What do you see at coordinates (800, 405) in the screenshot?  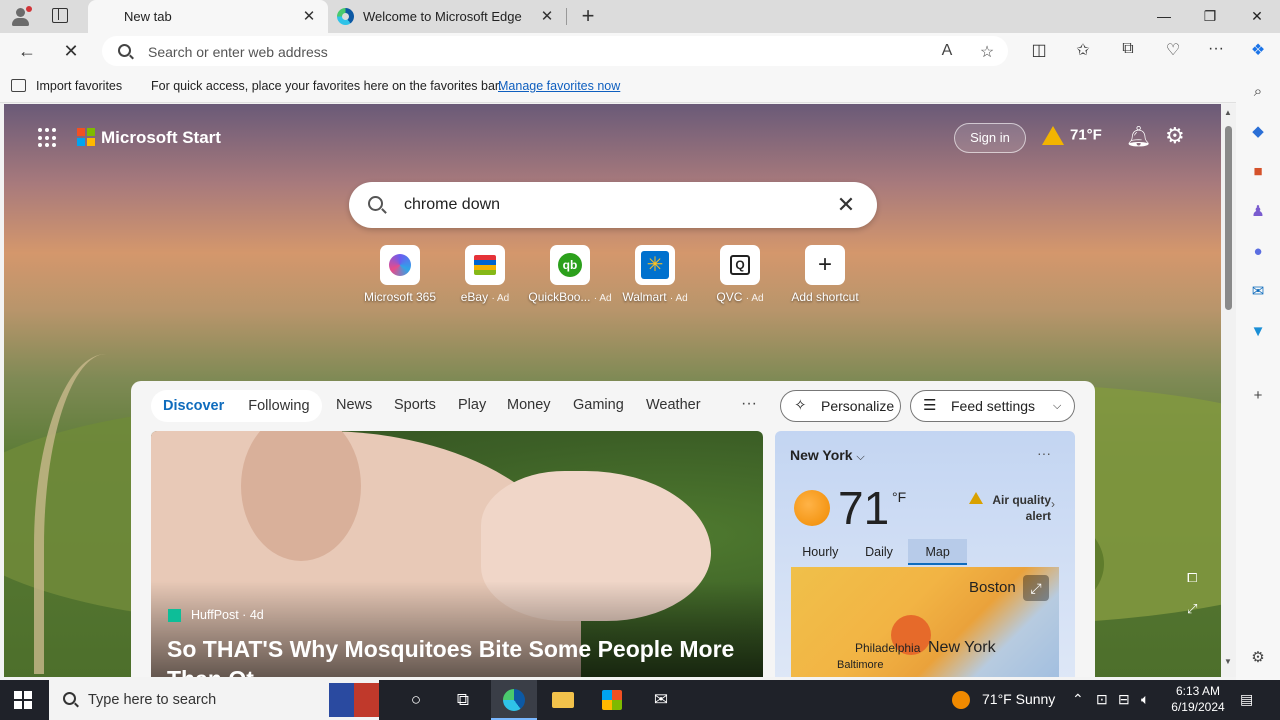 I see `personalize-icon: ✧` at bounding box center [800, 405].